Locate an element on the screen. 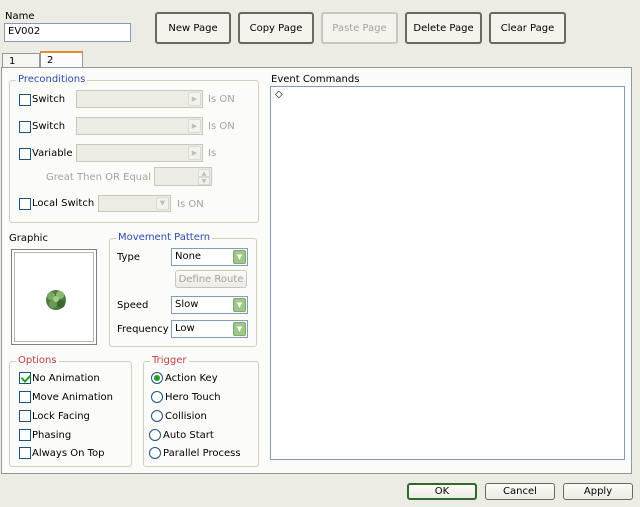  graphic-label: Graphic is located at coordinates (28, 238).